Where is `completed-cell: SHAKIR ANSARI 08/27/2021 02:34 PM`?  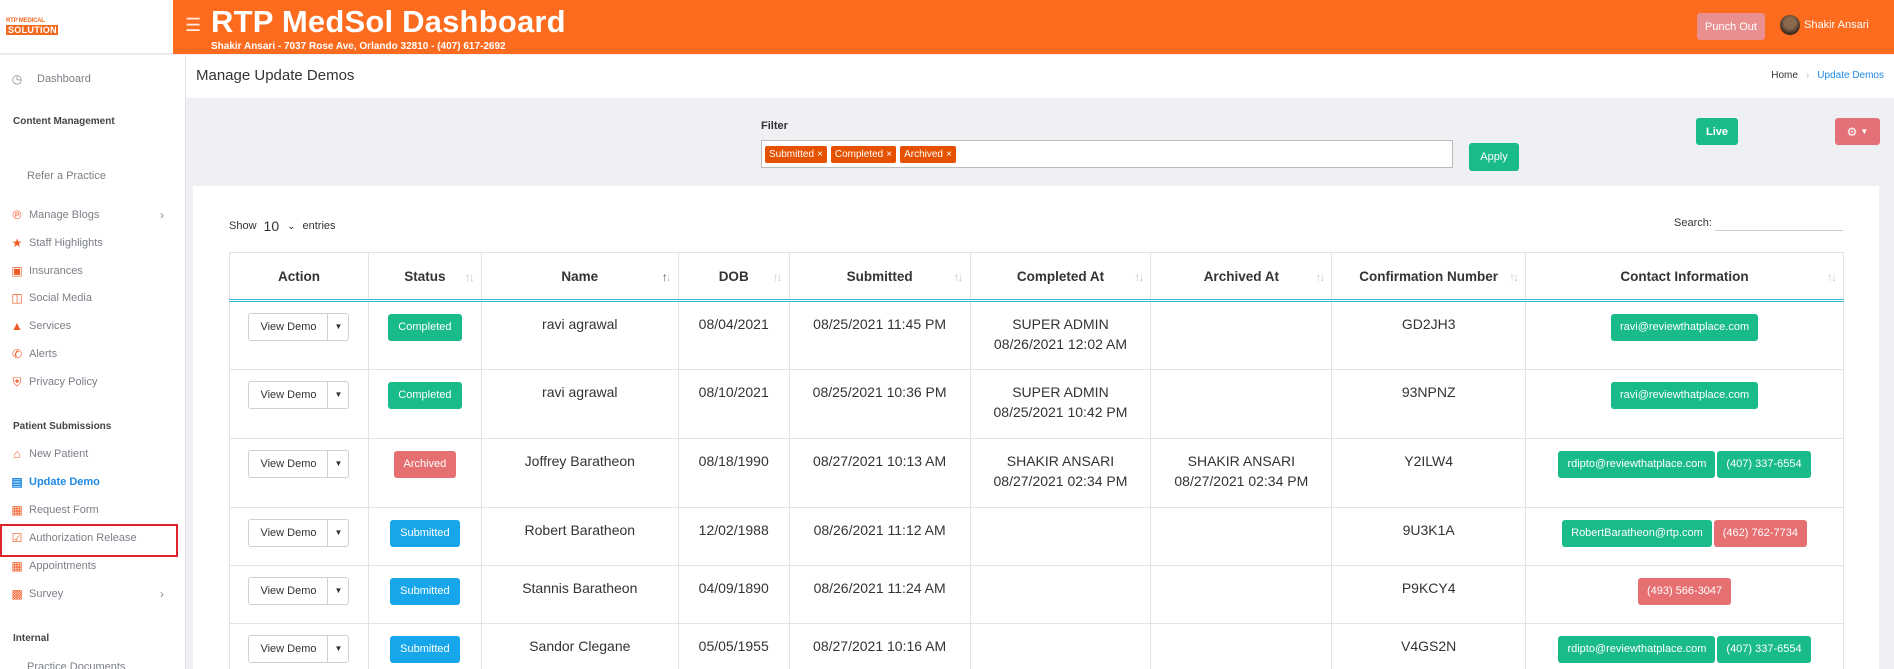 completed-cell: SHAKIR ANSARI 08/27/2021 02:34 PM is located at coordinates (1060, 473).